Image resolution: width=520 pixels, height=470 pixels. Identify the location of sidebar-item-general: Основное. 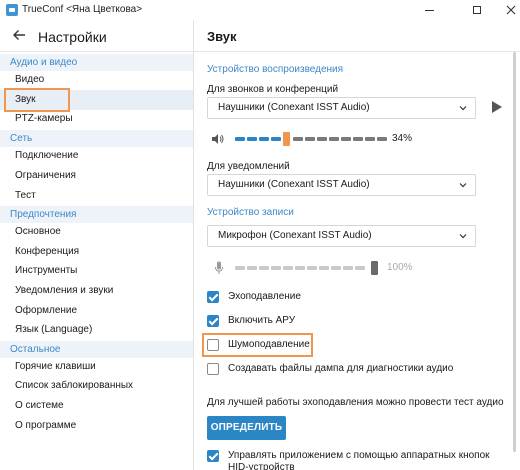
(96, 232).